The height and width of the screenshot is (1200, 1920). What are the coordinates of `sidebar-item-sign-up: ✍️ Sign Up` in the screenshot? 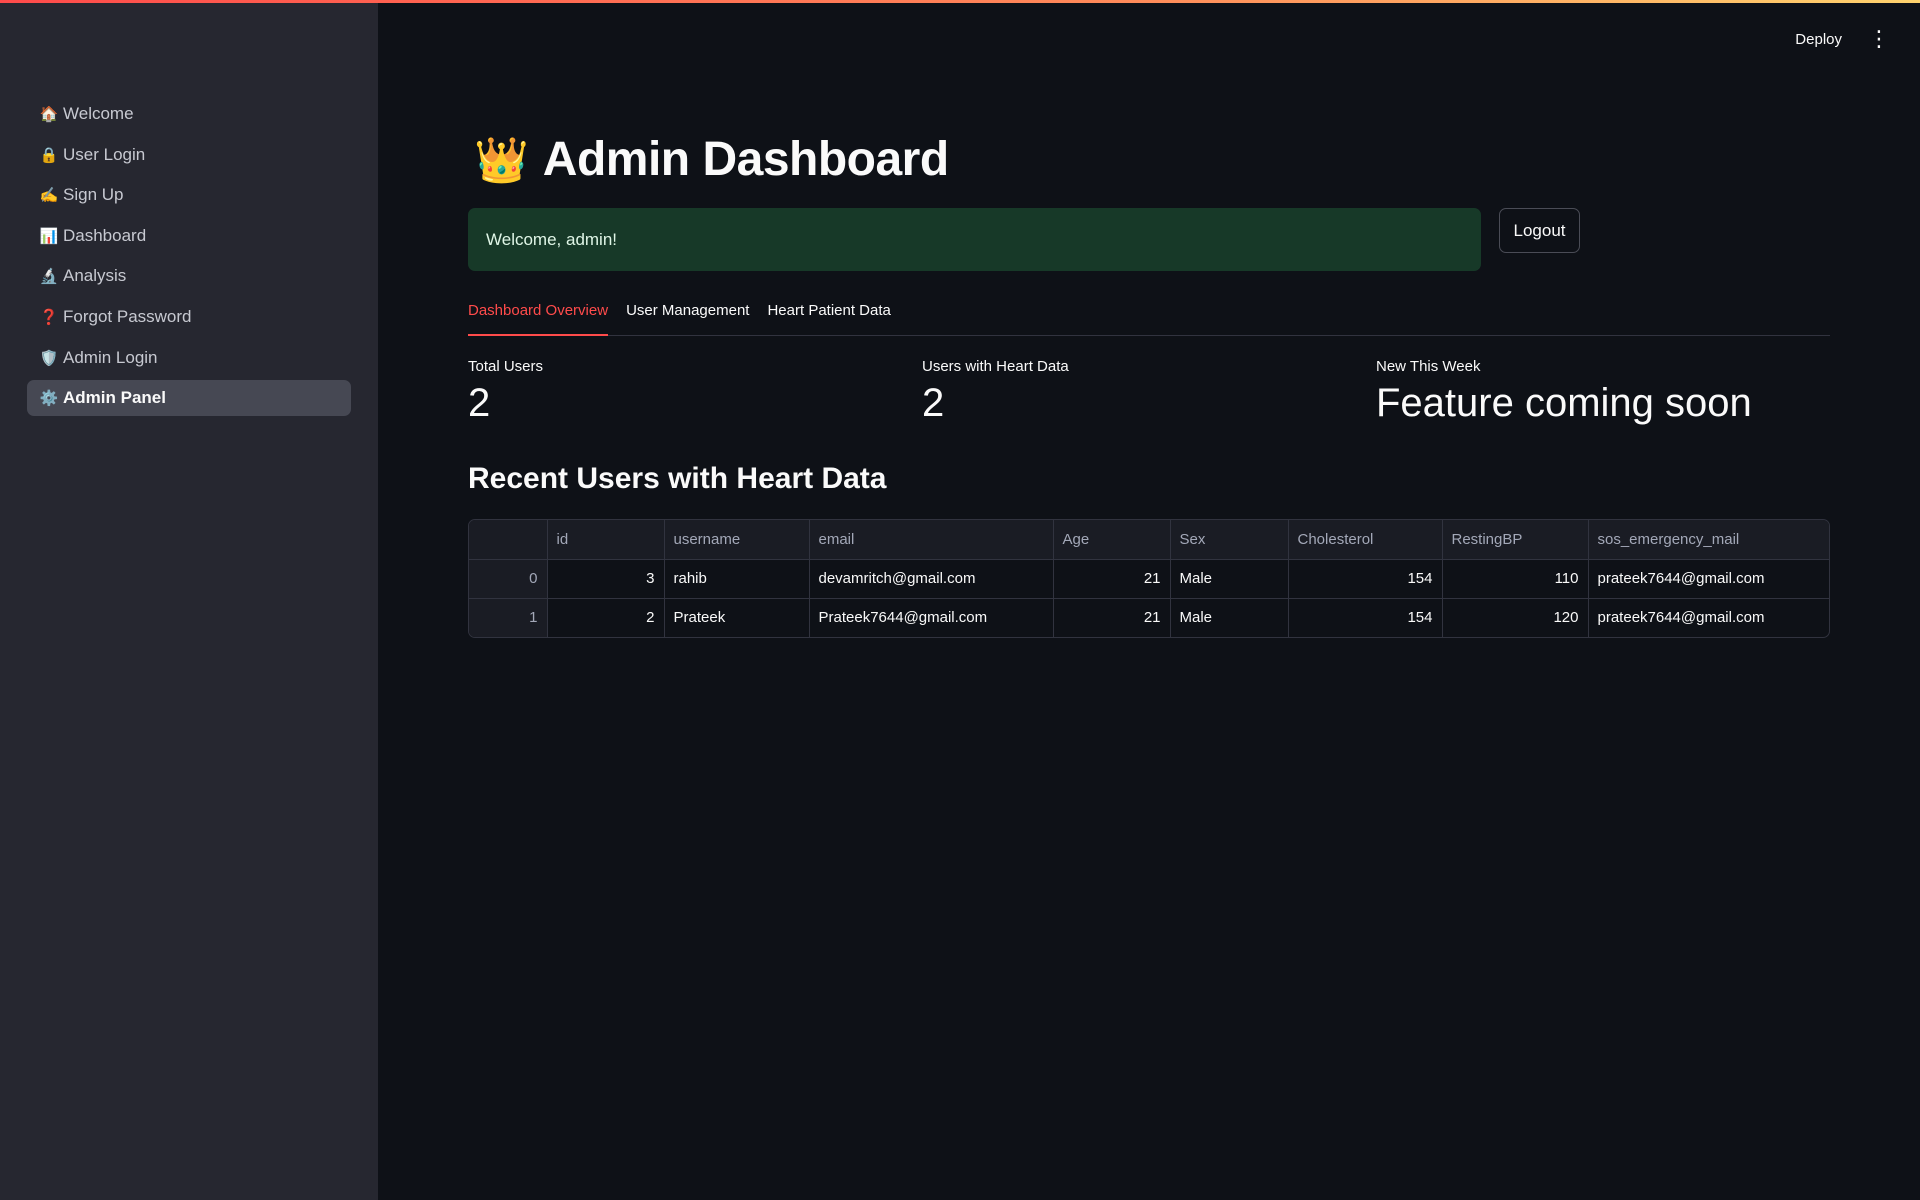 It's located at (189, 195).